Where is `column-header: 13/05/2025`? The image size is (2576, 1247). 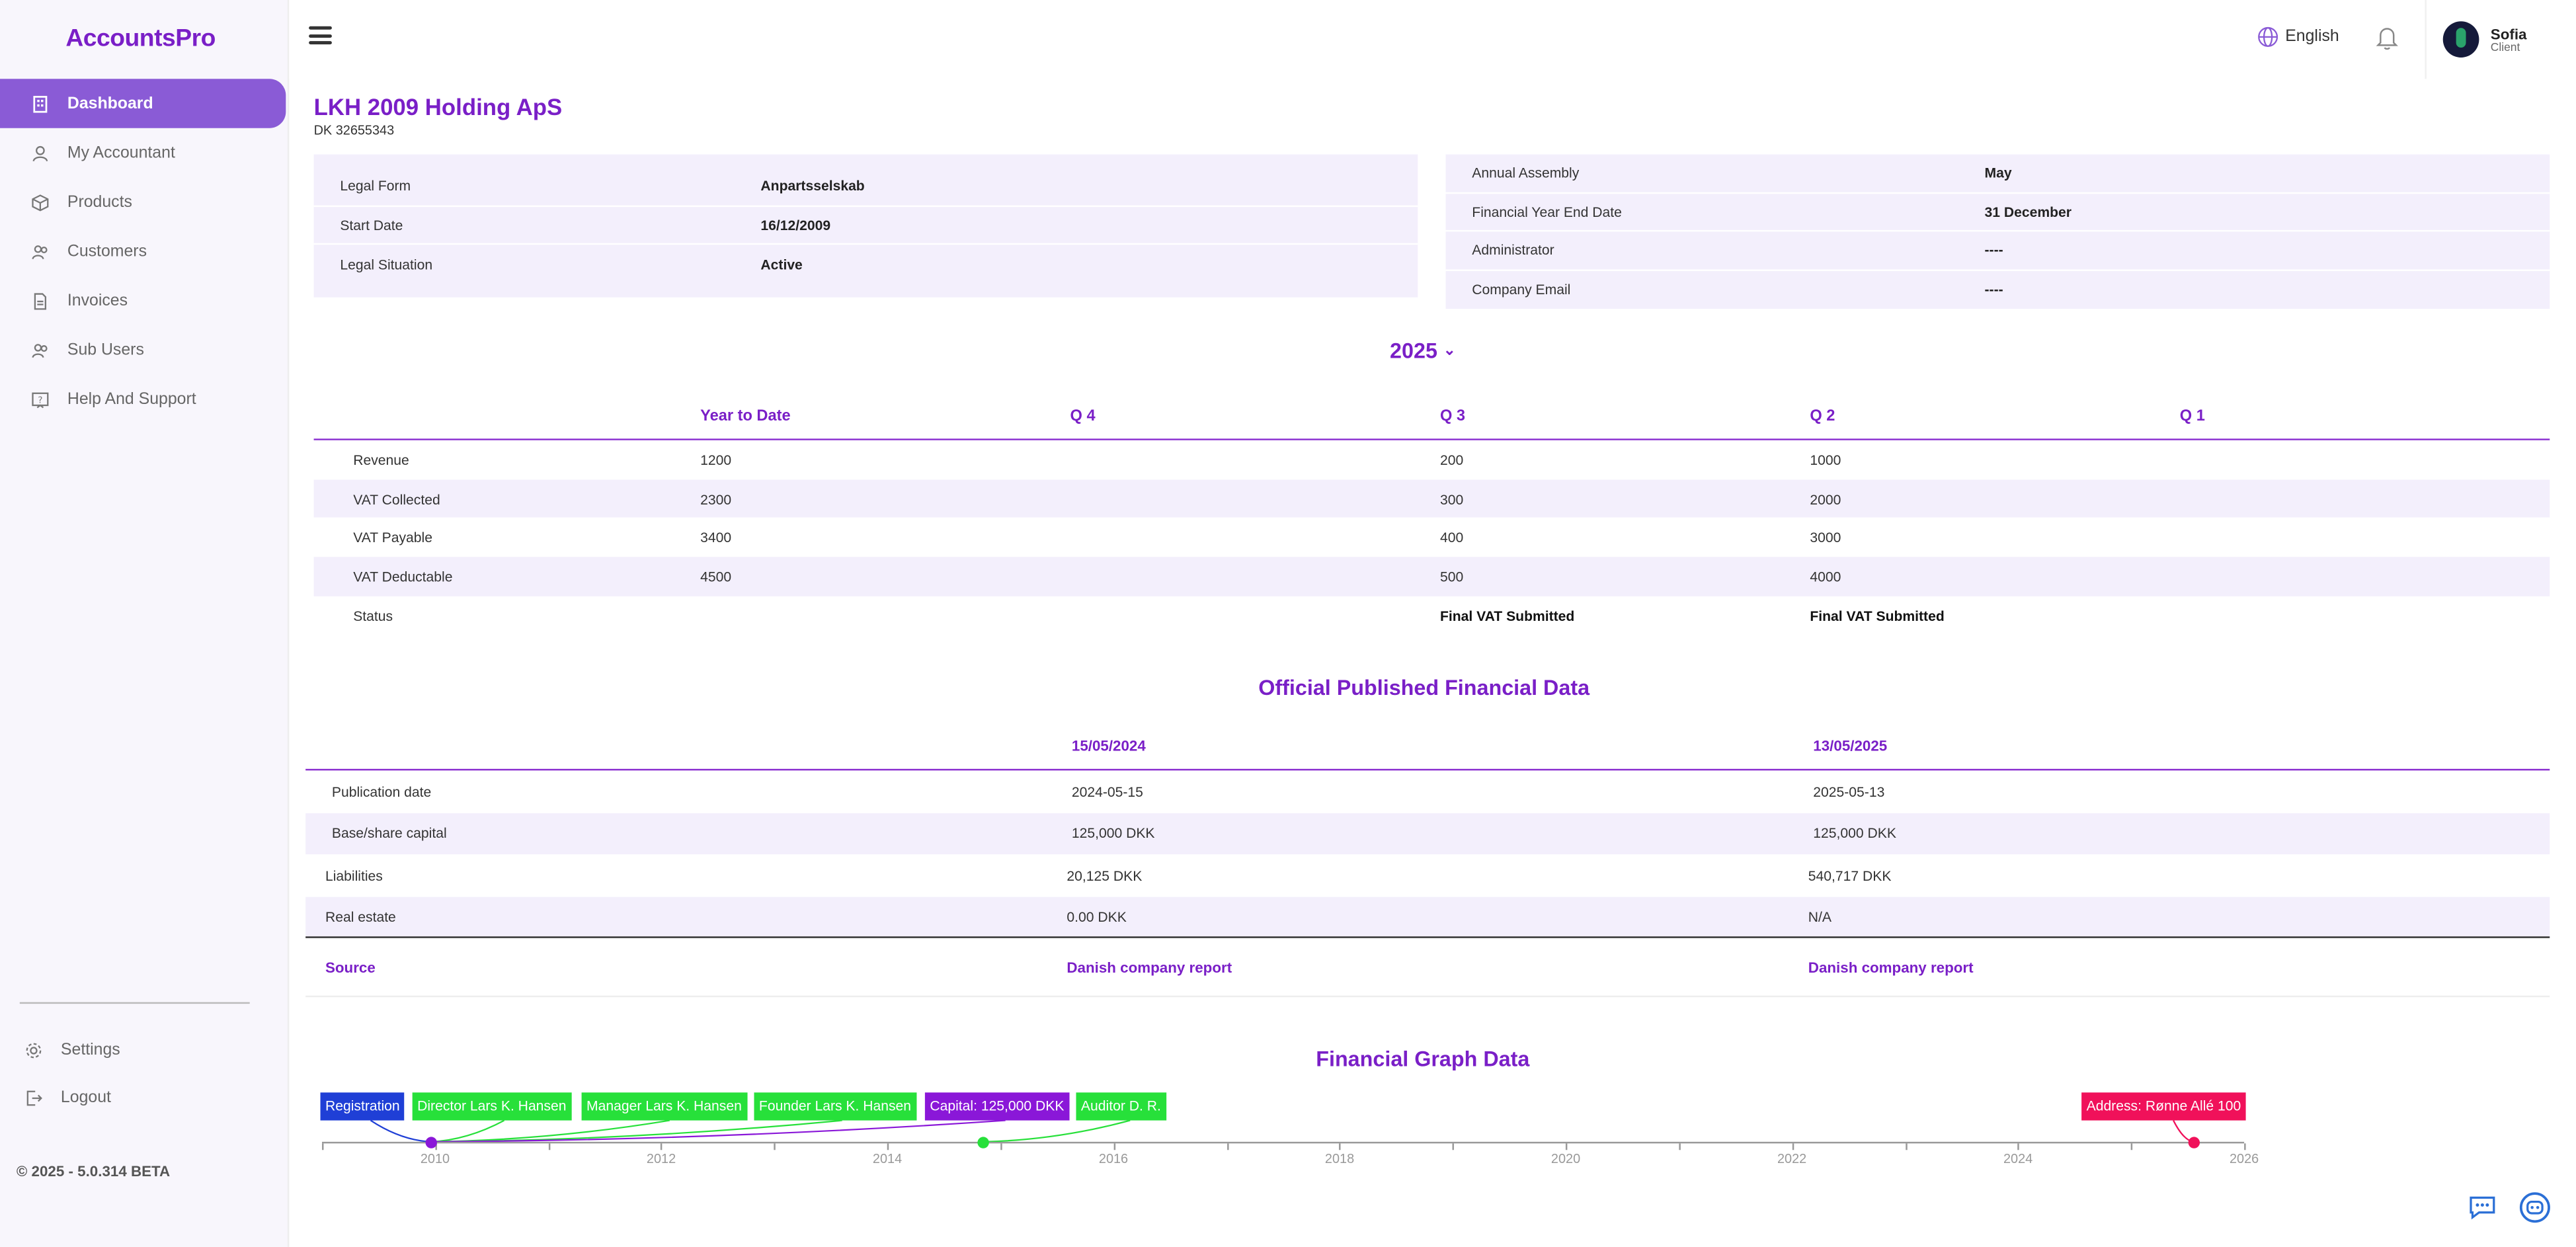
column-header: 13/05/2025 is located at coordinates (1851, 745).